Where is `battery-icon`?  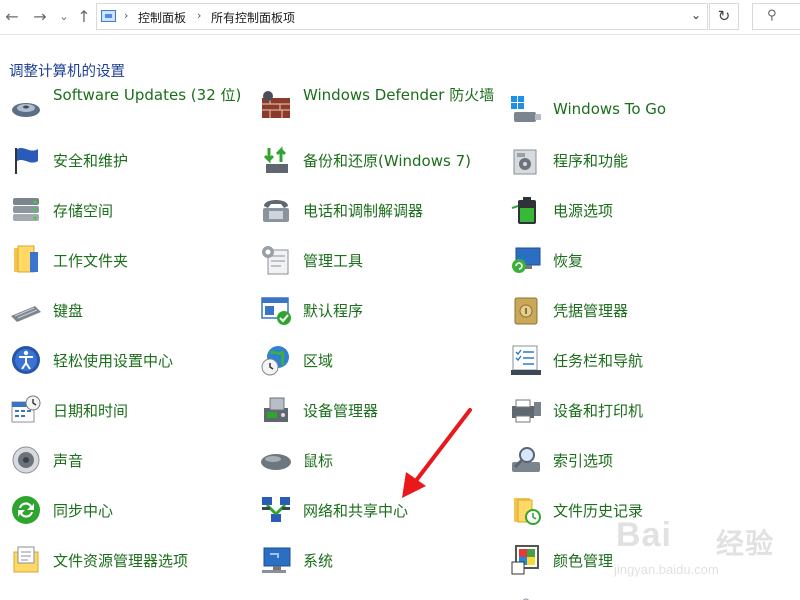 battery-icon is located at coordinates (526, 210).